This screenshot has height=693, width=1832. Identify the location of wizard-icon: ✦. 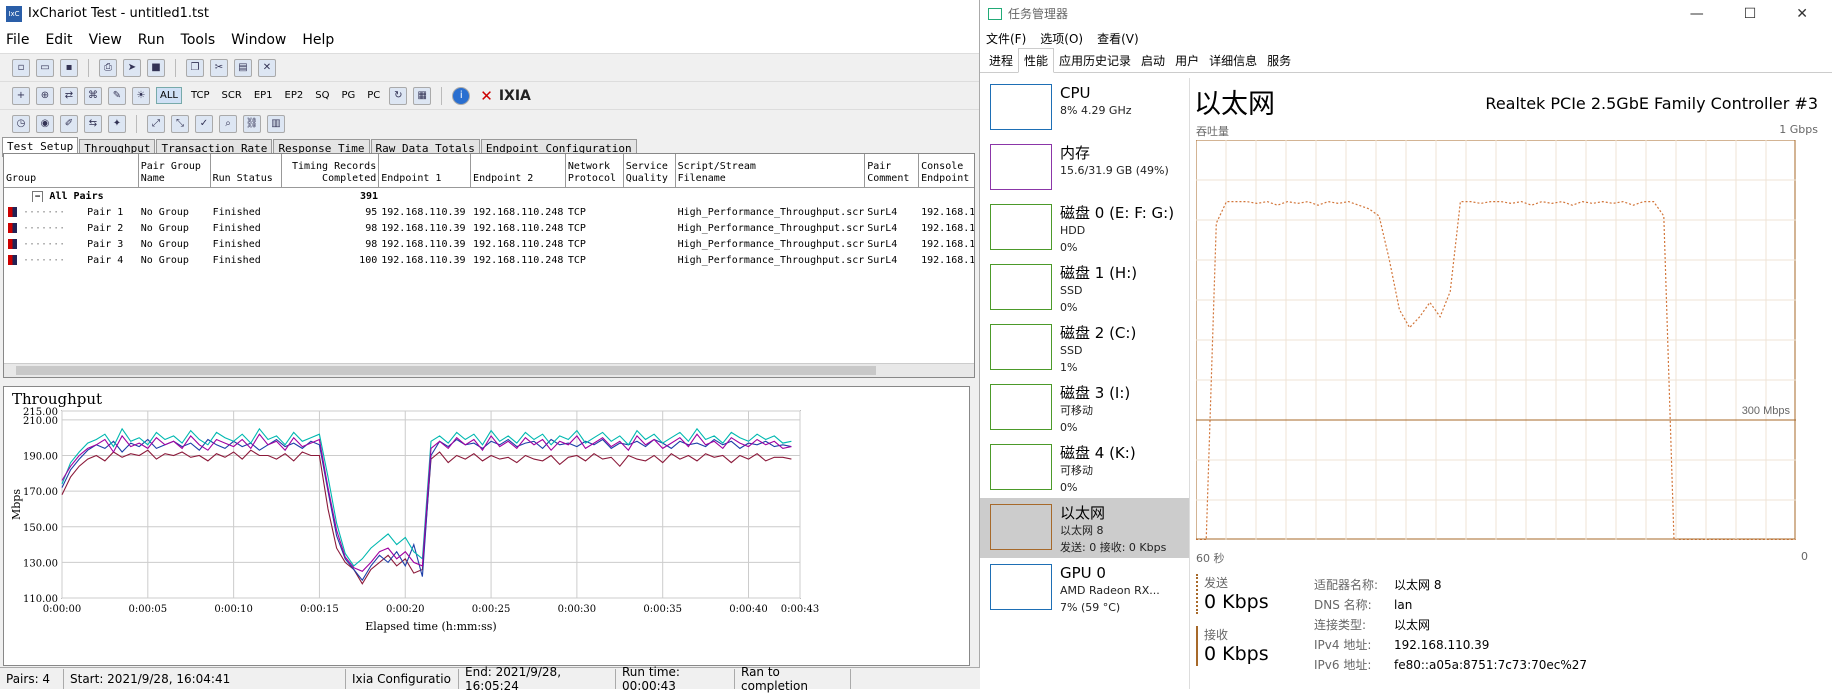
(117, 123).